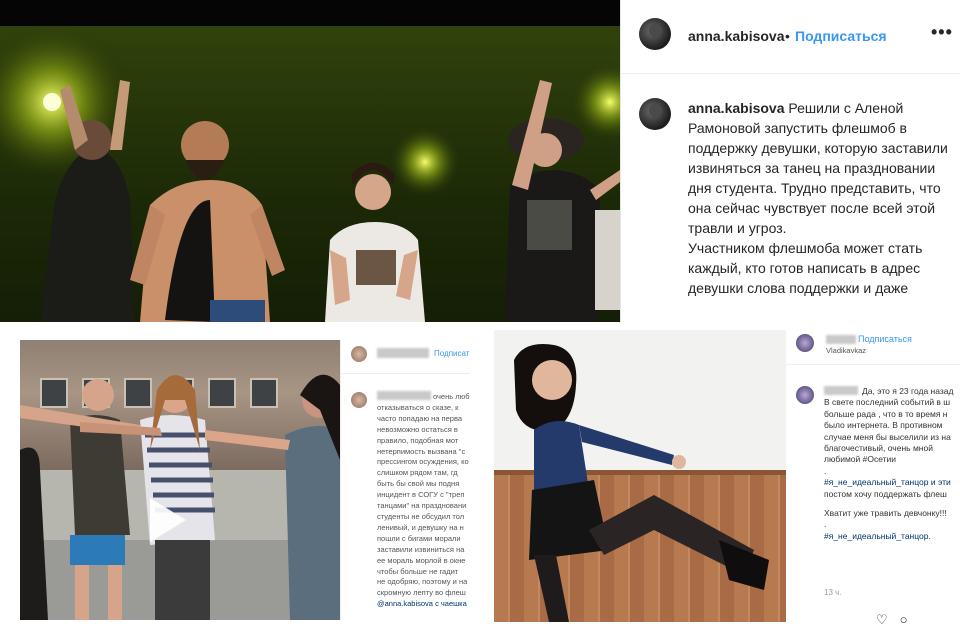 This screenshot has width=960, height=640. What do you see at coordinates (885, 339) in the screenshot?
I see `photo-post-follow-button: Подписаться` at bounding box center [885, 339].